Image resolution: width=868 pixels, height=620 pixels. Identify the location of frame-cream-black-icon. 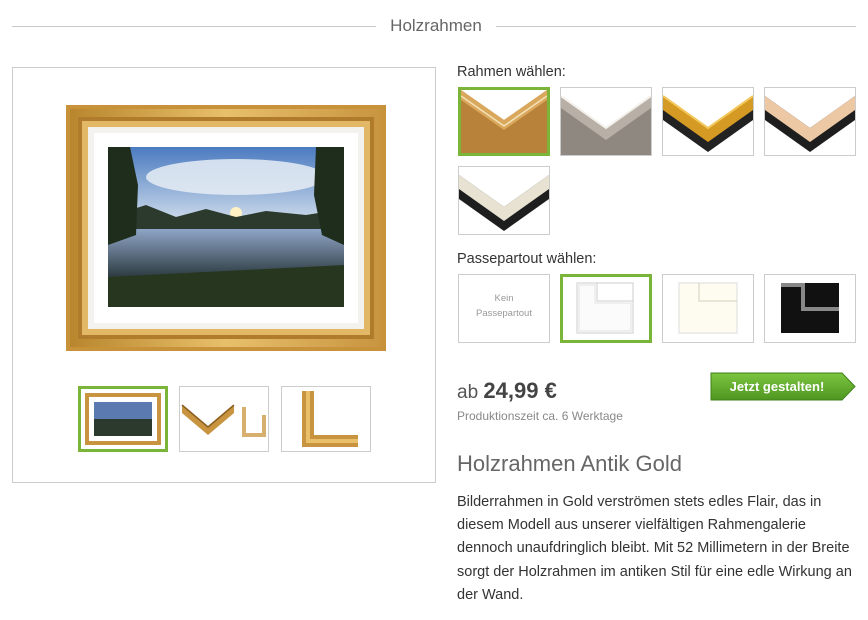
(504, 203).